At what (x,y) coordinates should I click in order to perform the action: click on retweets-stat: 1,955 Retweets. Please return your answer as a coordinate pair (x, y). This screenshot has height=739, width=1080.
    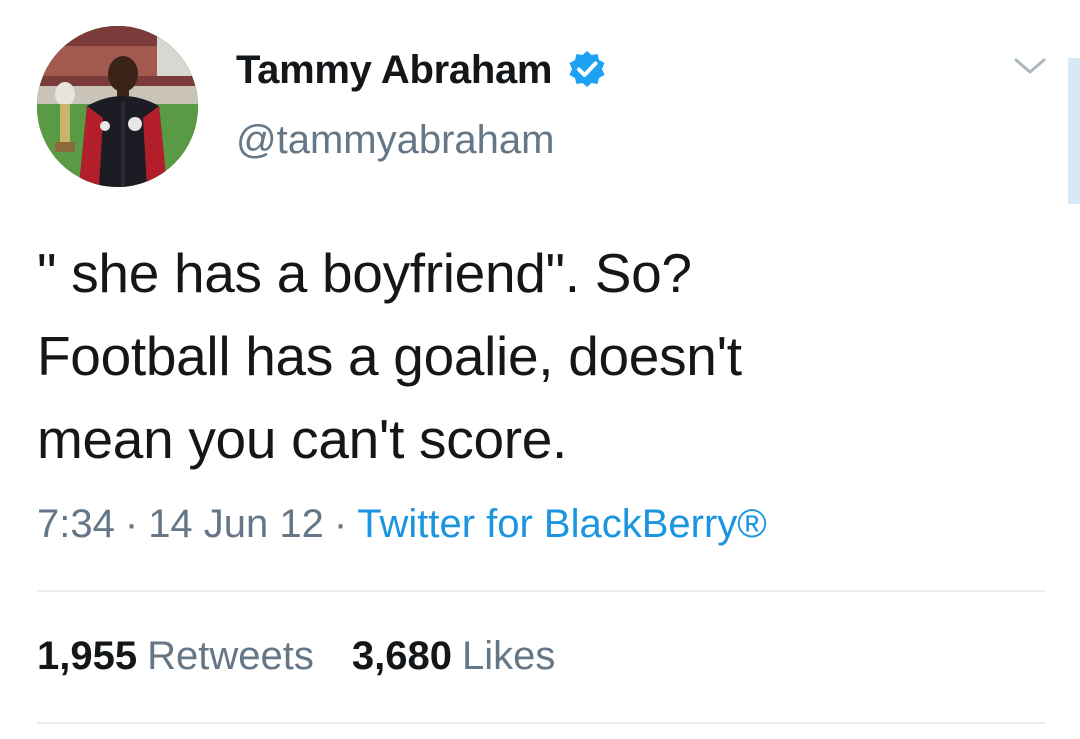
    Looking at the image, I should click on (175, 656).